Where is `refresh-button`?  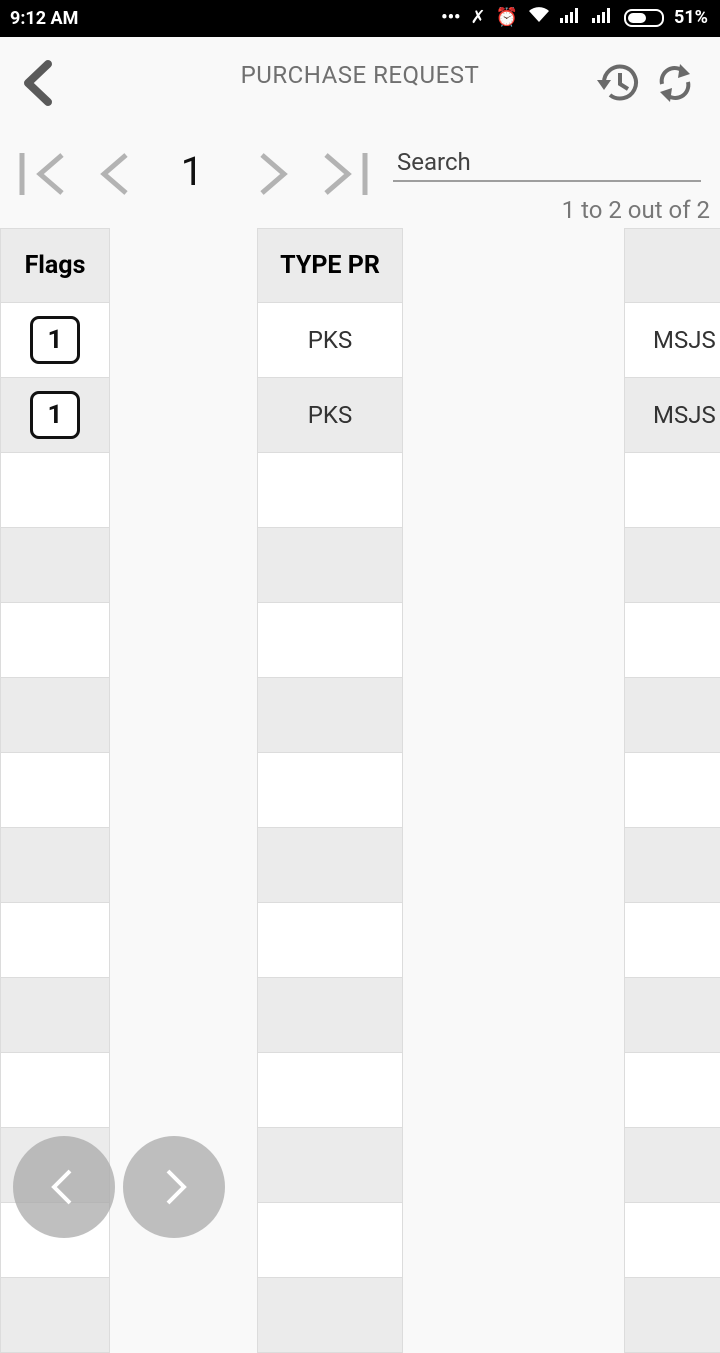
refresh-button is located at coordinates (675, 83).